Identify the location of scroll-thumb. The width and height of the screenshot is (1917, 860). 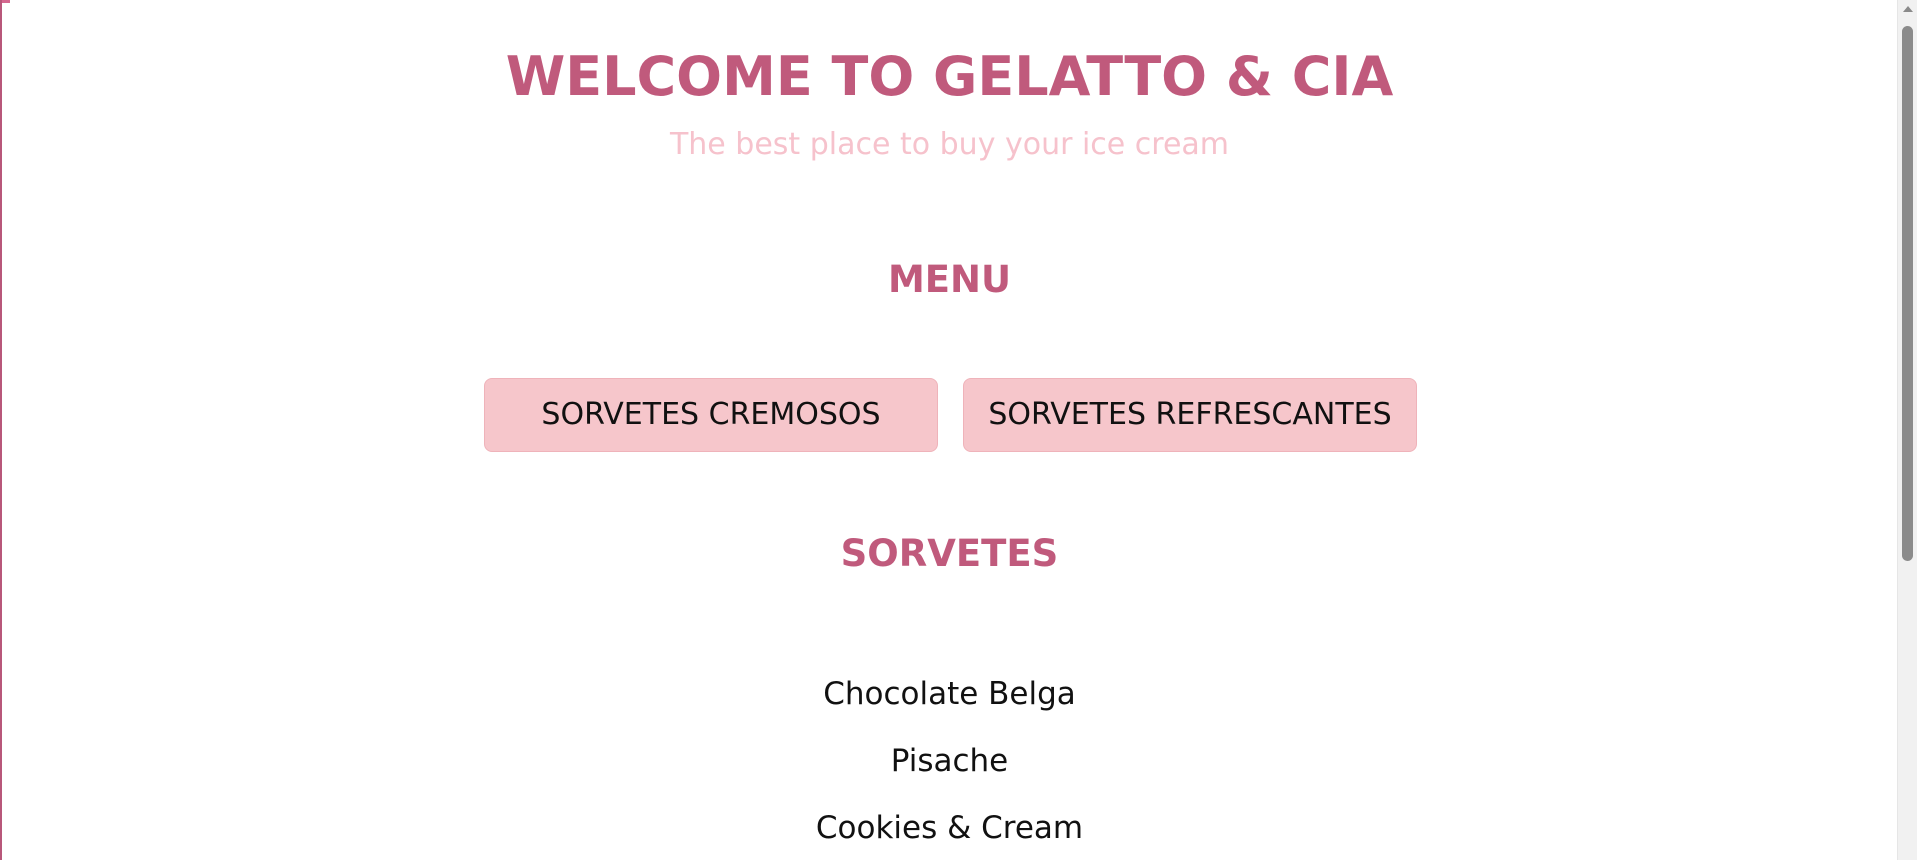
(1907, 293).